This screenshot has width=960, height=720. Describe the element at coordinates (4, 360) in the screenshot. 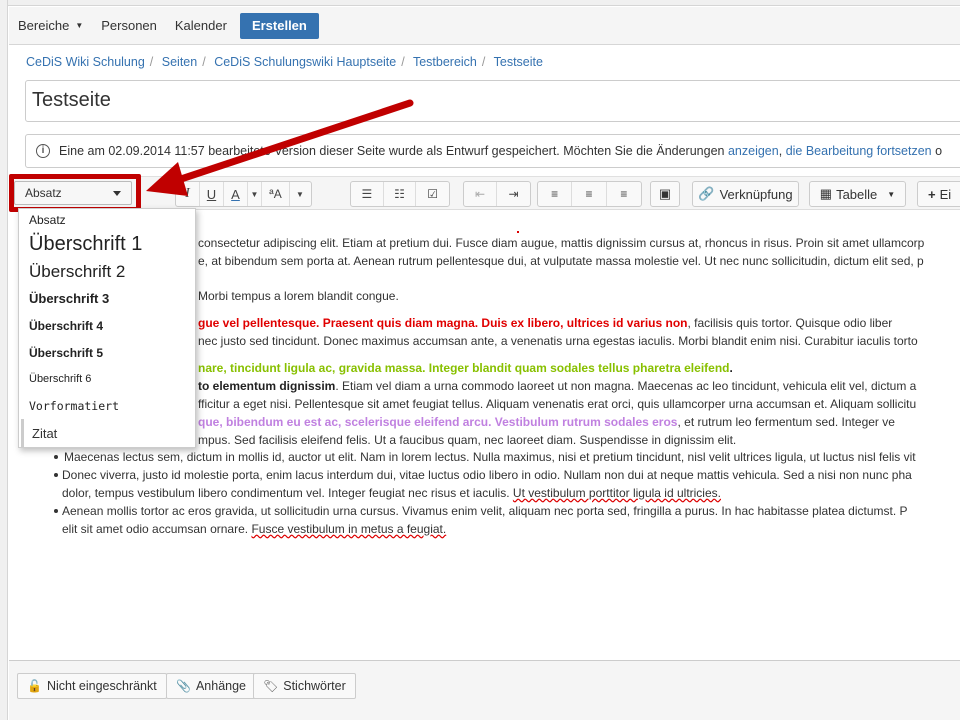

I see `window-frame-left` at that location.